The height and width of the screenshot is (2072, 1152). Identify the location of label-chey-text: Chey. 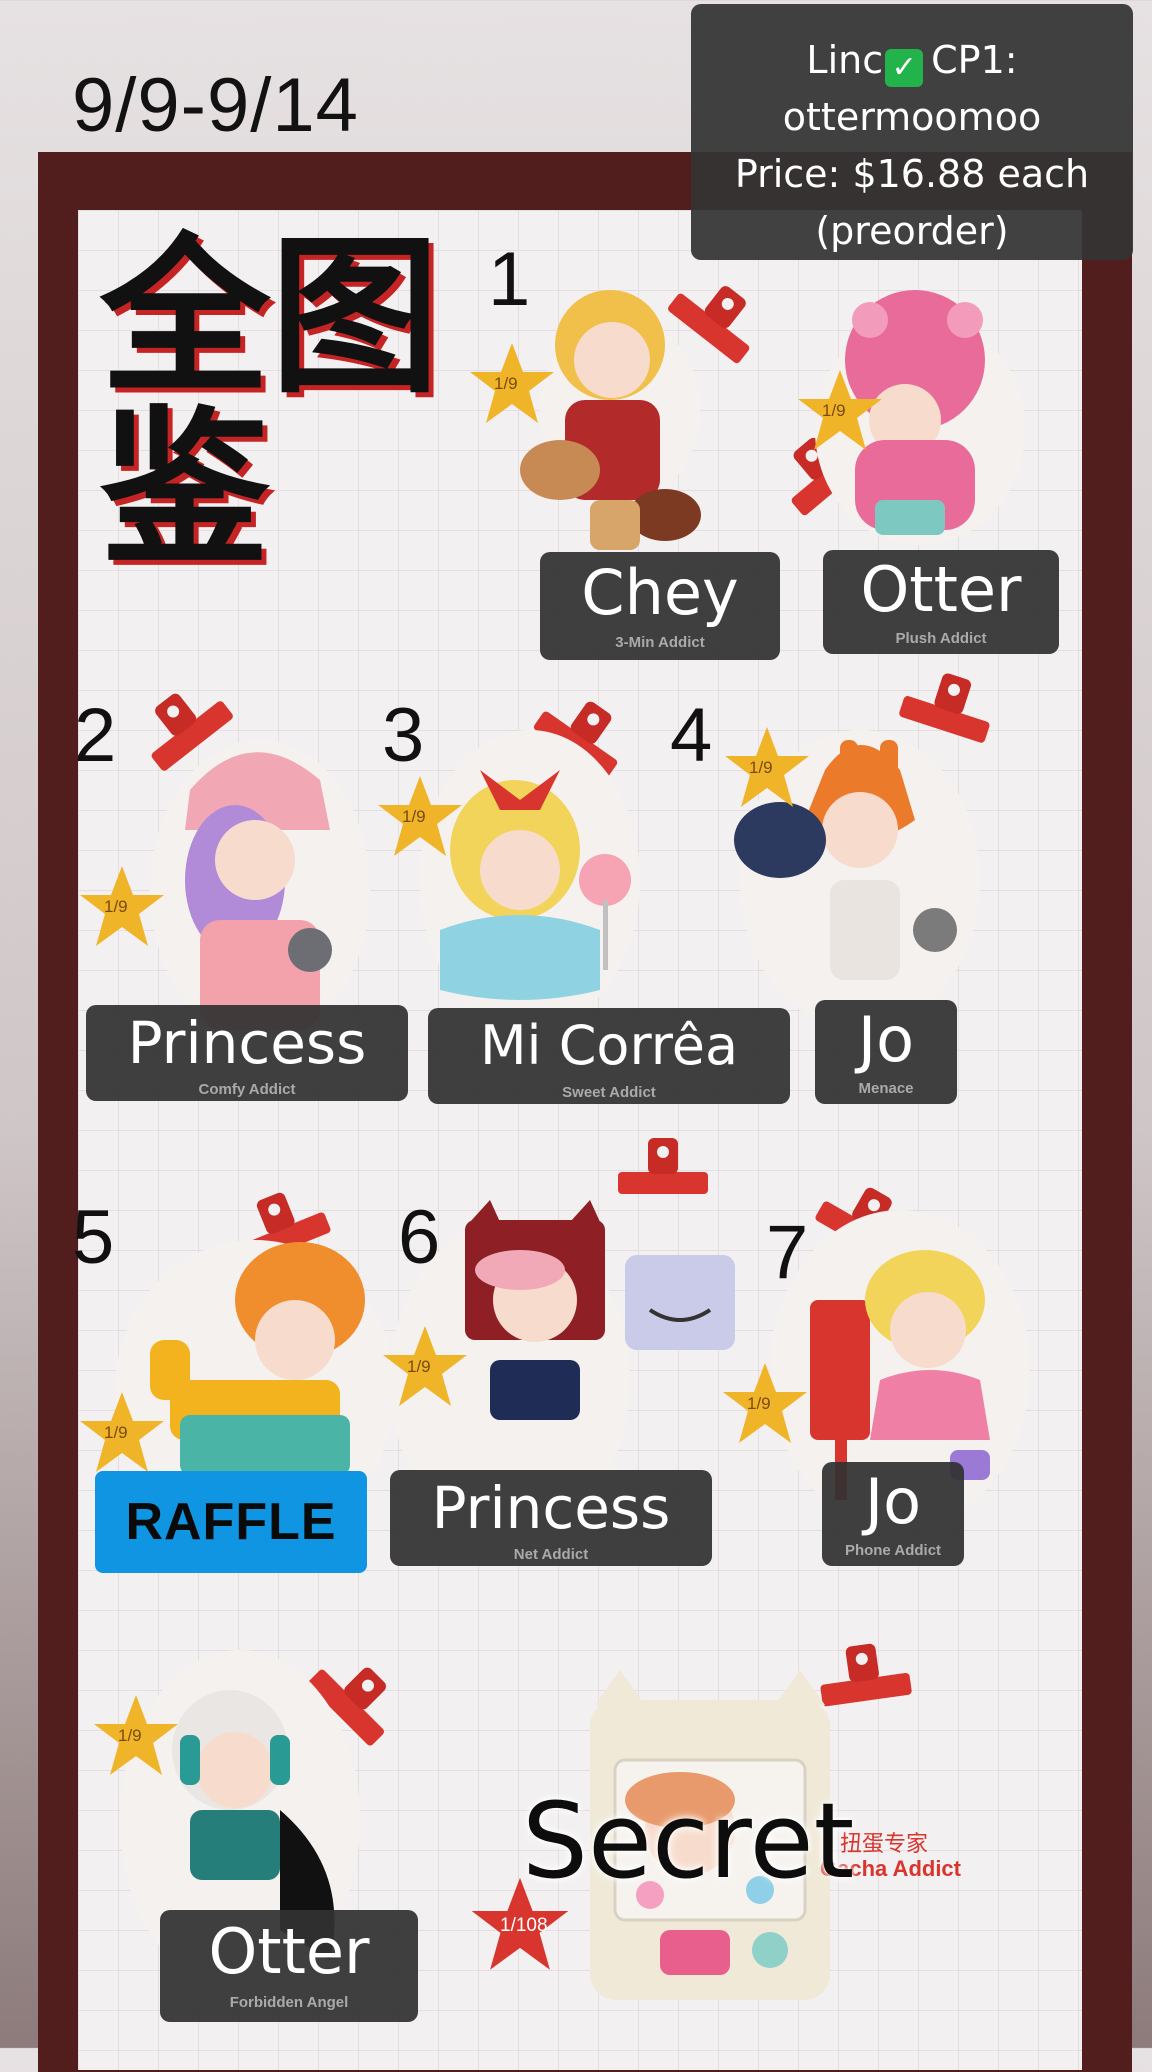
(660, 592).